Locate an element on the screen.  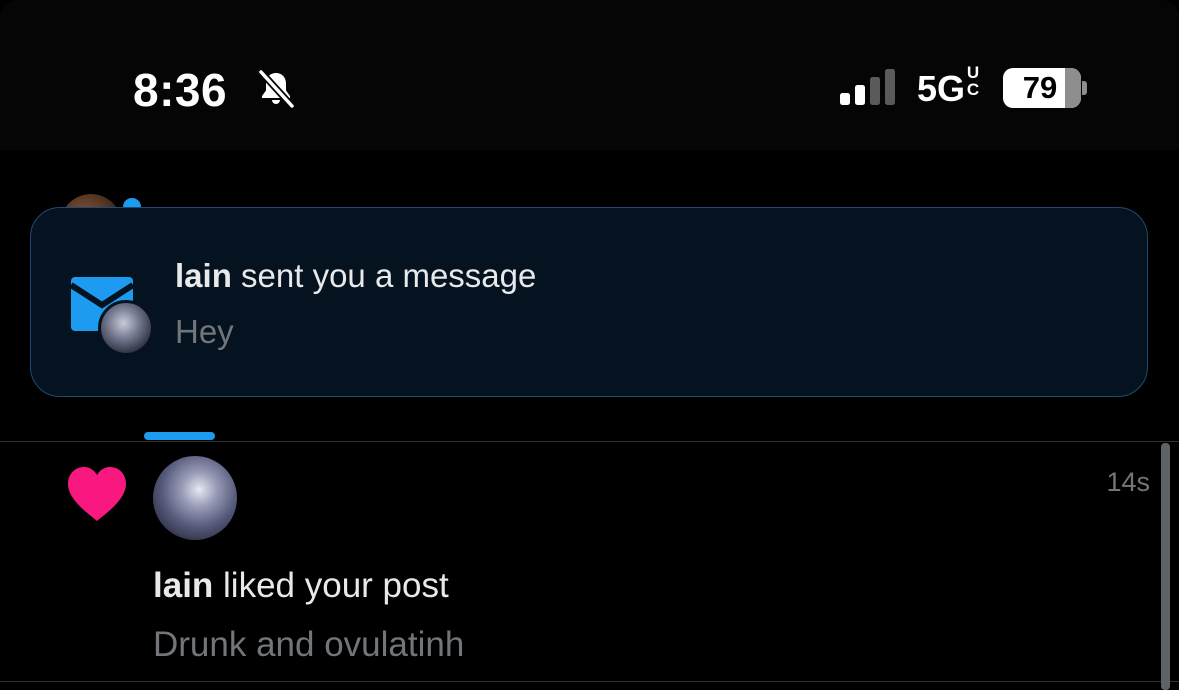
notification-action: liked your post is located at coordinates (331, 585).